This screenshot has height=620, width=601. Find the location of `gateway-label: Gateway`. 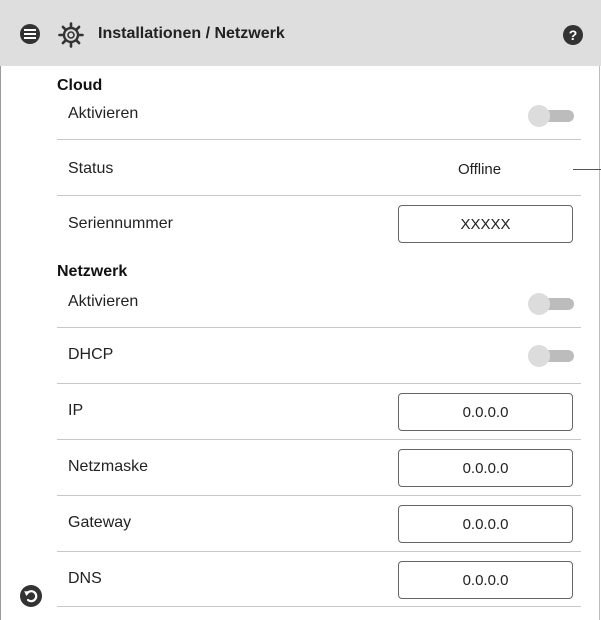

gateway-label: Gateway is located at coordinates (100, 522).